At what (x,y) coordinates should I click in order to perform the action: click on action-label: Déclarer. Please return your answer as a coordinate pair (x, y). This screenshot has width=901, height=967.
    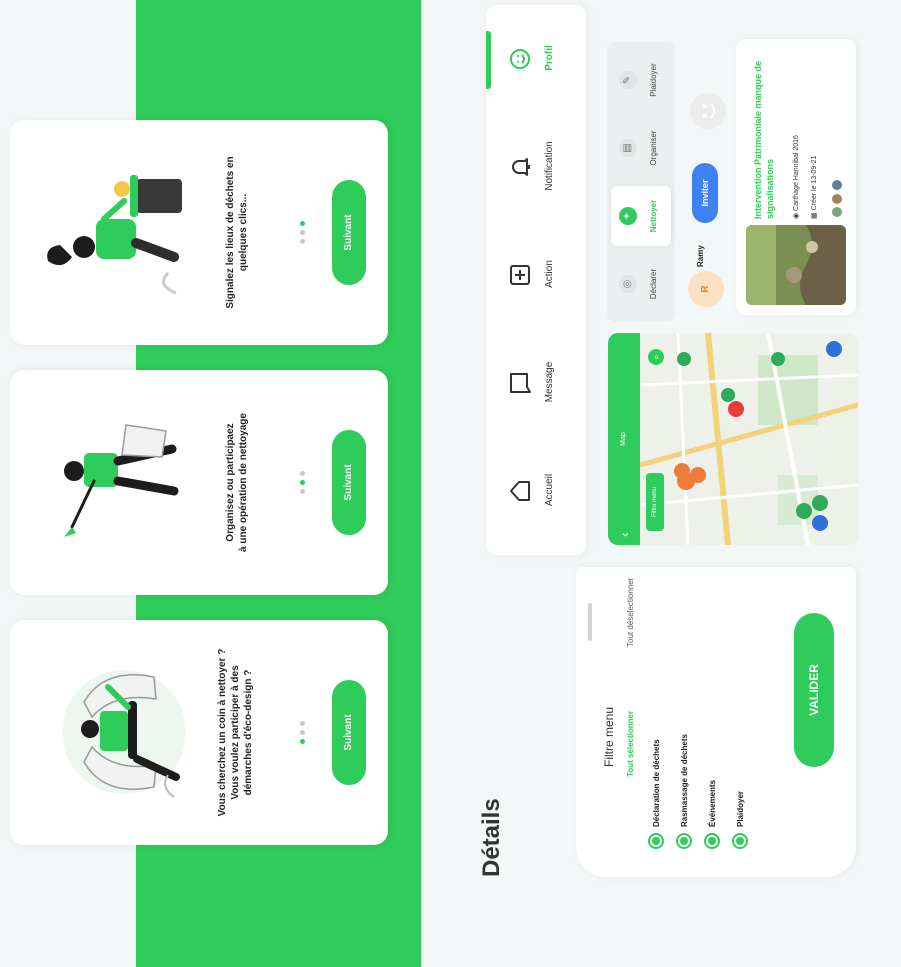
    Looking at the image, I should click on (653, 284).